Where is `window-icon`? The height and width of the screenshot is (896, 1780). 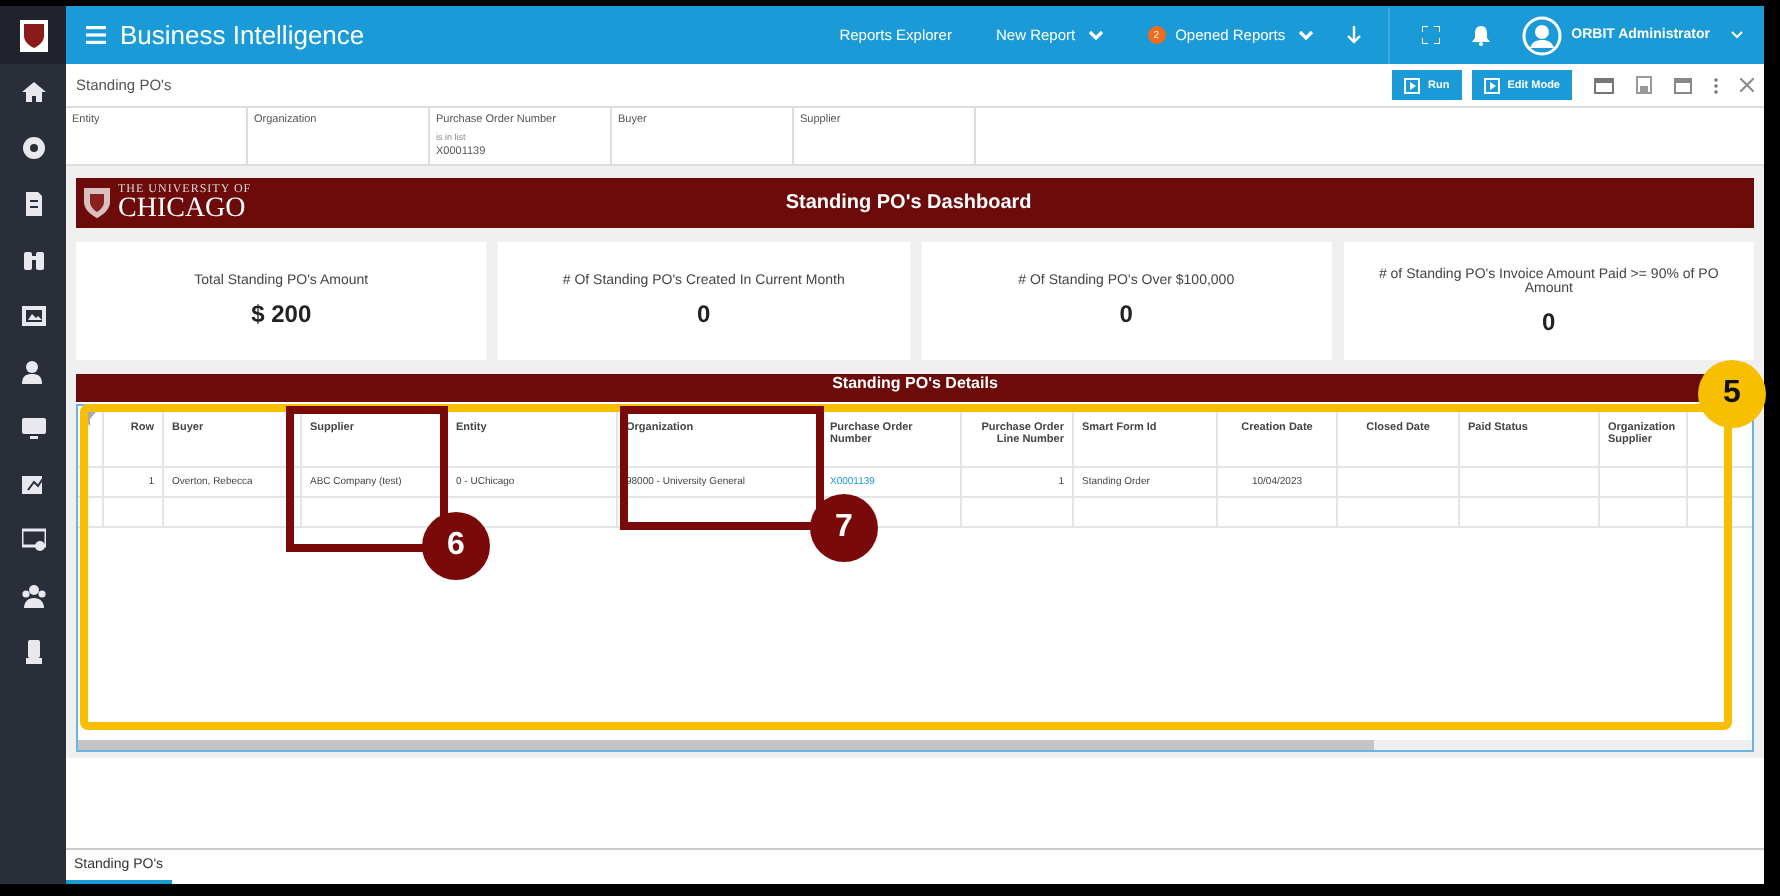 window-icon is located at coordinates (1604, 85).